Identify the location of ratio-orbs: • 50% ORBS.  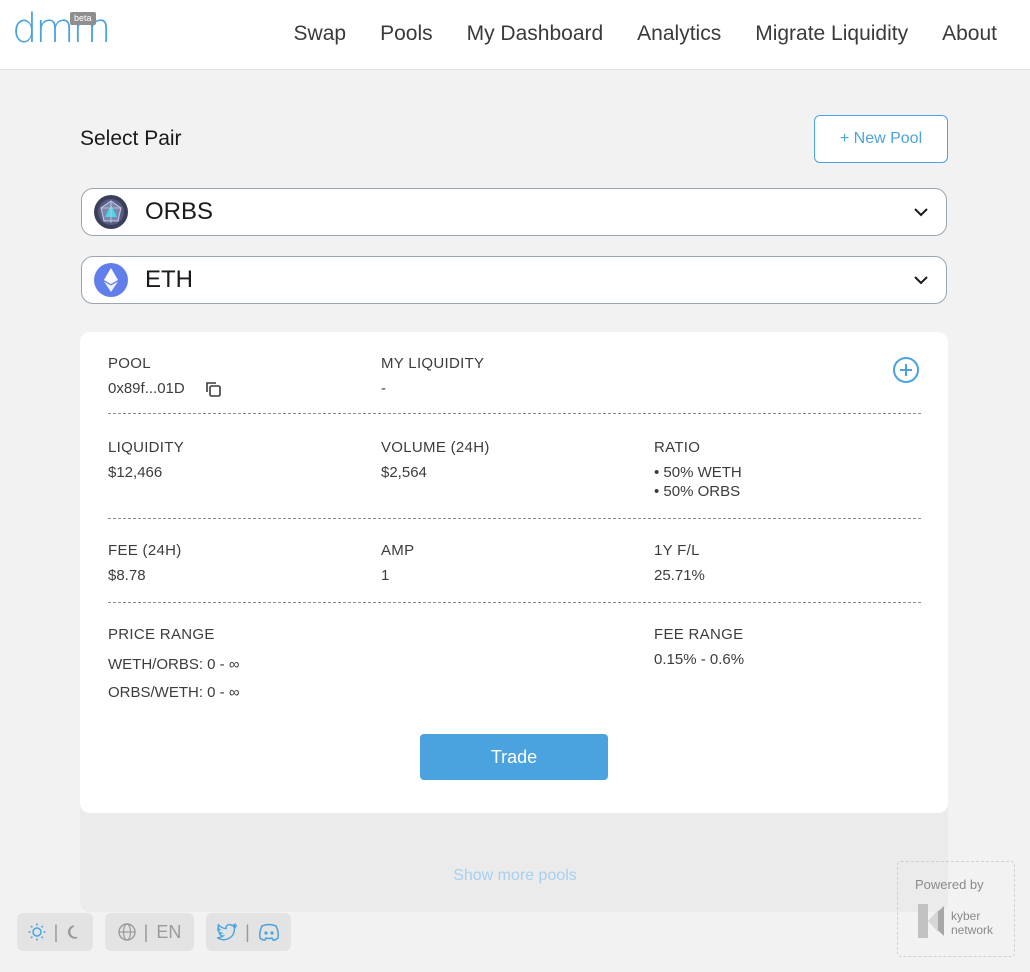
(697, 491).